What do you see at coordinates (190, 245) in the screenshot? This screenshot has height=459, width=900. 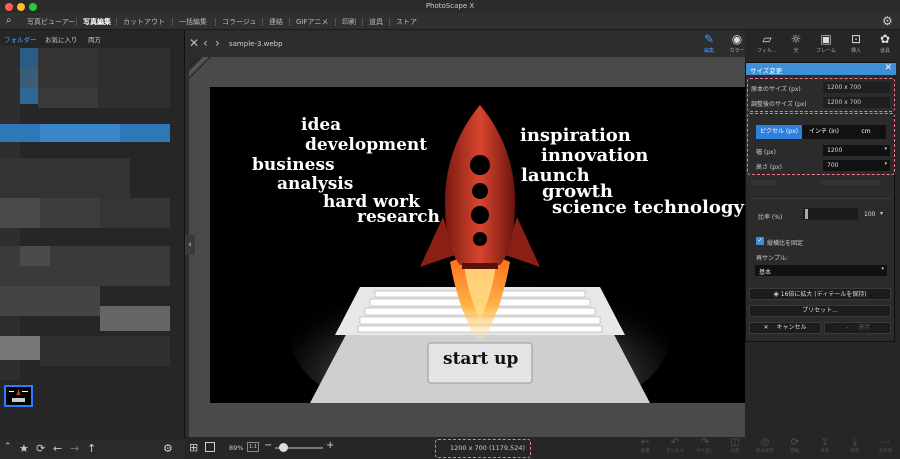 I see `collapse-left-panel-icon: ‹` at bounding box center [190, 245].